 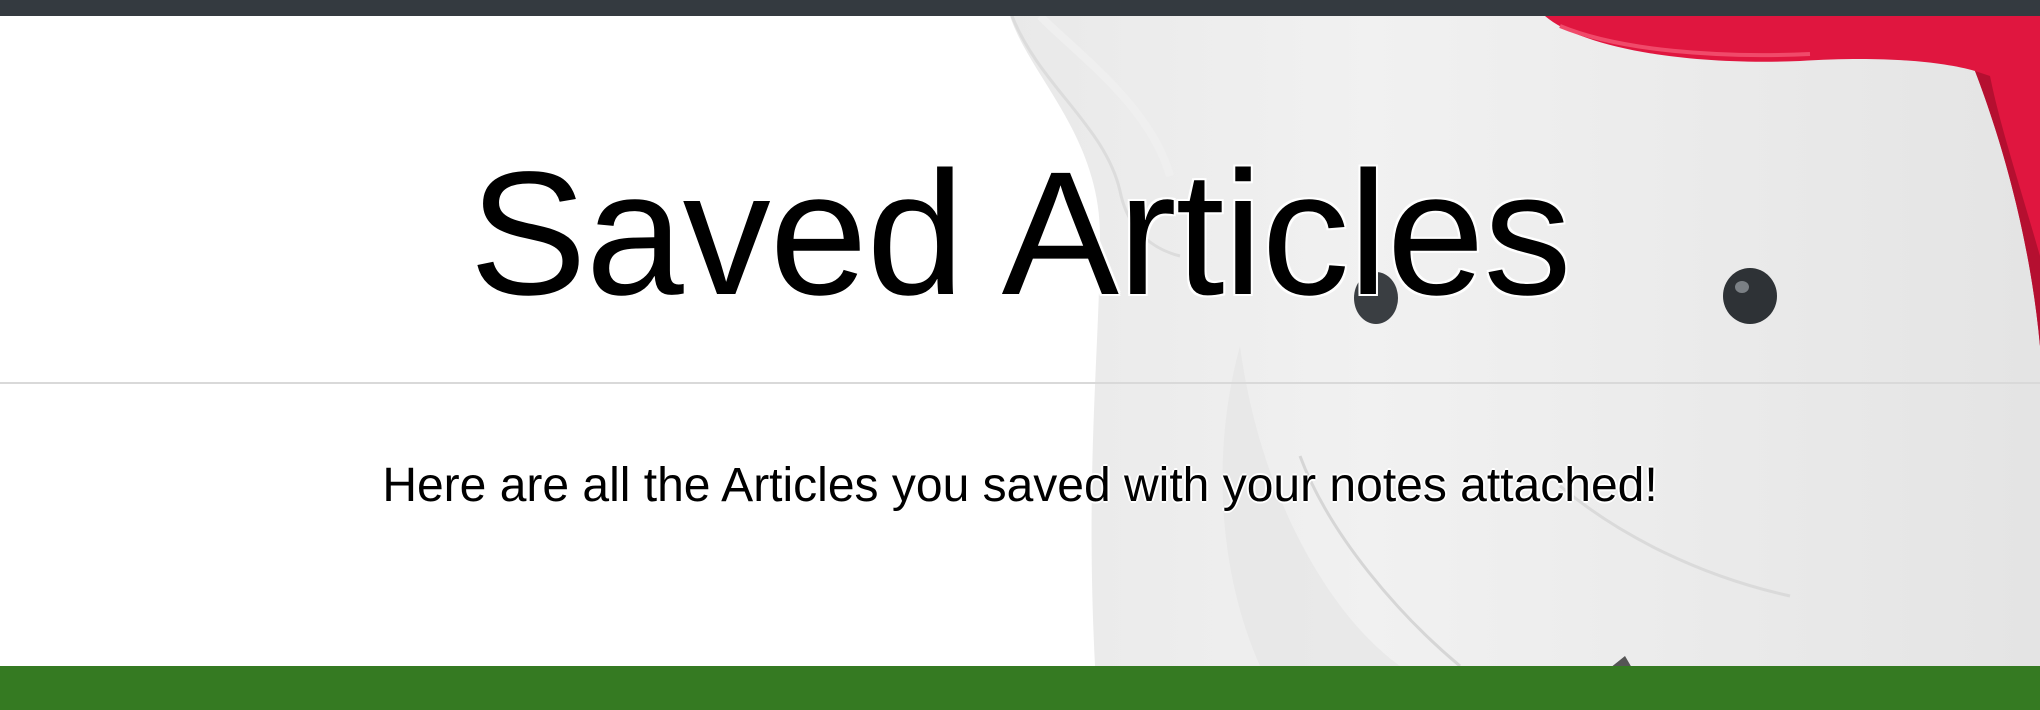 I want to click on page-title: Saved Articles, so click(x=1020, y=234).